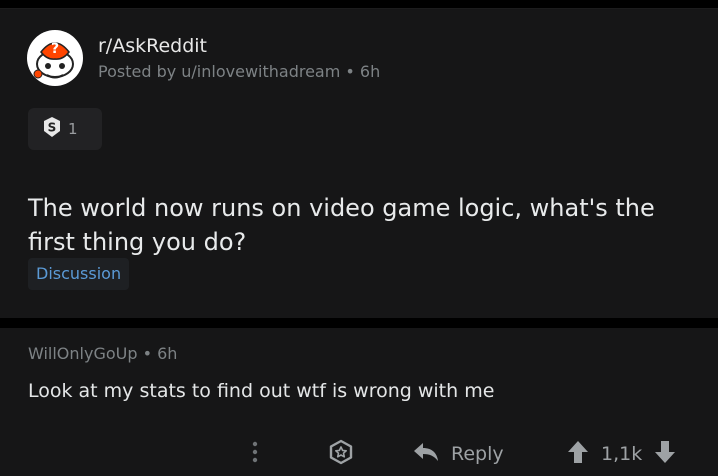  I want to click on svg-text: S, so click(52, 128).